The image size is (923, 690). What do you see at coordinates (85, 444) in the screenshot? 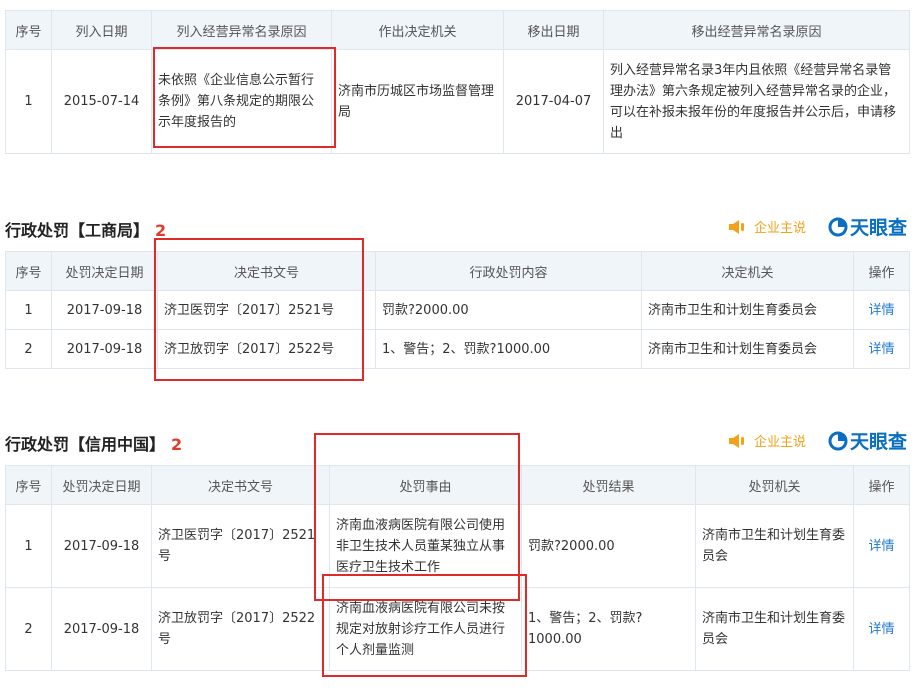
I see `section-title-text: 行政处罚【信用中国】` at bounding box center [85, 444].